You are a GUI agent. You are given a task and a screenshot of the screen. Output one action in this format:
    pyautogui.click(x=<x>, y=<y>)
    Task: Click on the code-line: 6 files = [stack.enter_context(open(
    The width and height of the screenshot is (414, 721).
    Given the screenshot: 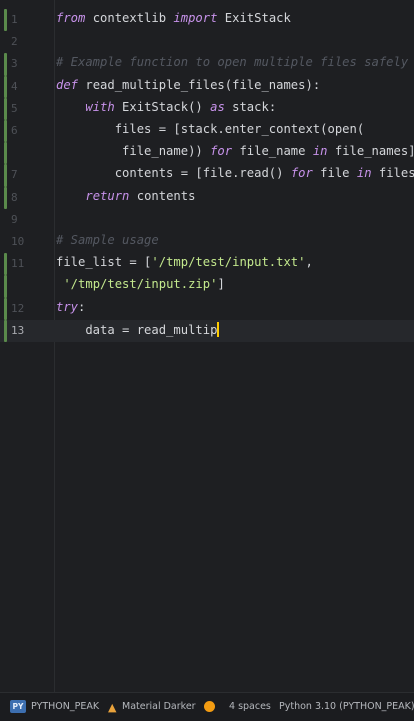 What is the action you would take?
    pyautogui.click(x=207, y=131)
    